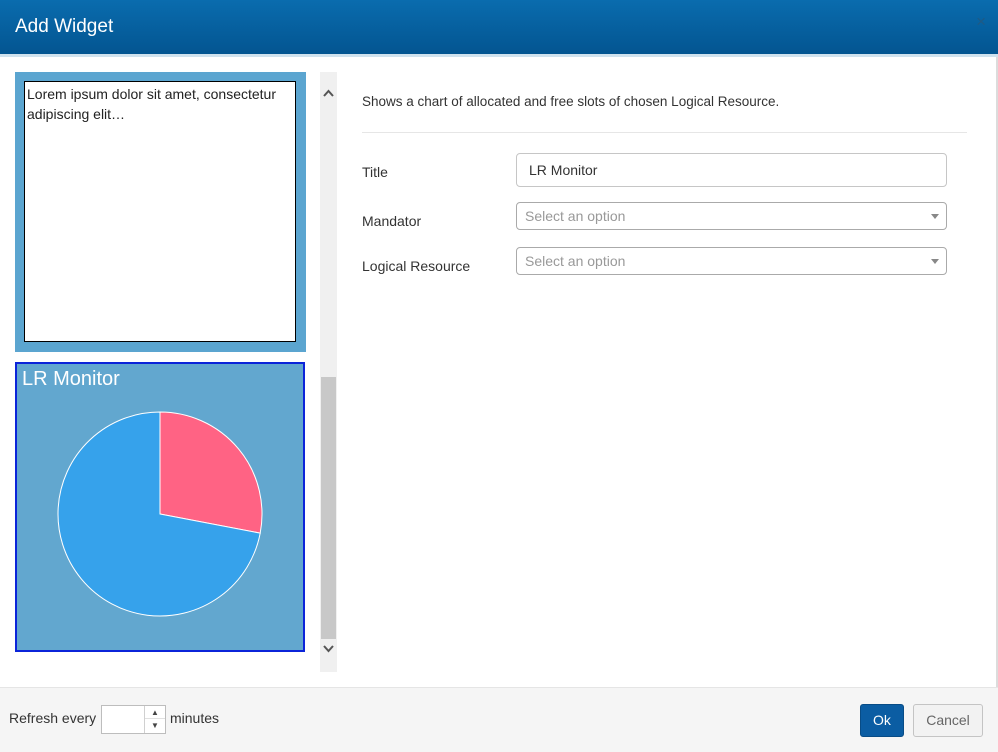 The image size is (998, 752). Describe the element at coordinates (328, 508) in the screenshot. I see `scroll-thumb` at that location.